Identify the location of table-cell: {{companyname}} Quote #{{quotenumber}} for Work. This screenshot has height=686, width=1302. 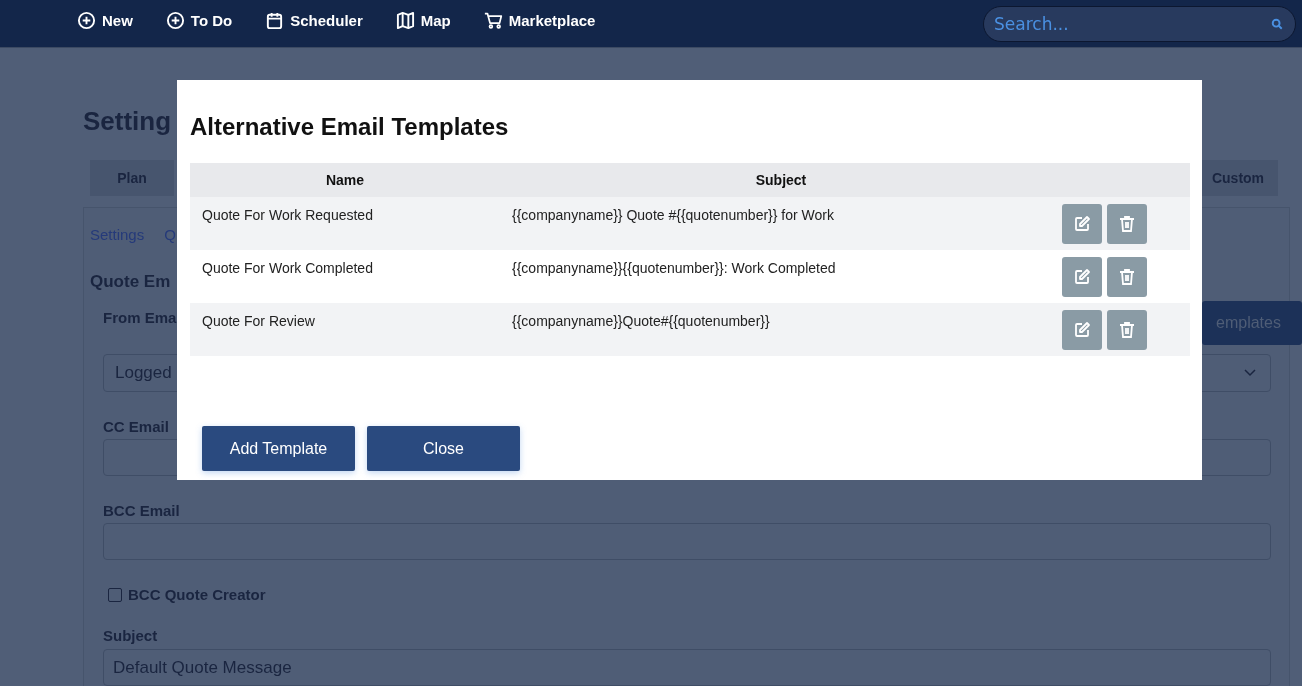
(781, 223).